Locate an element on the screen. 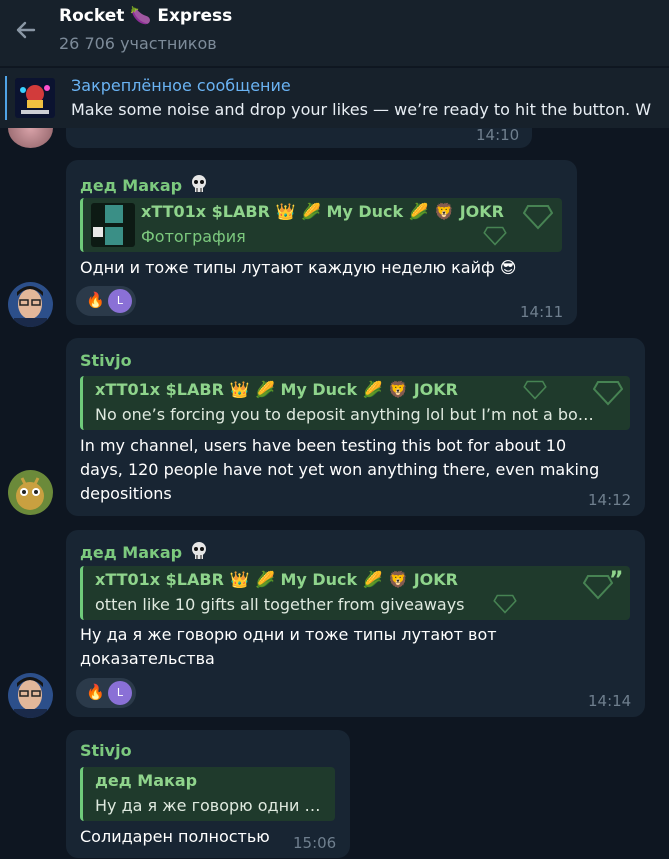 The width and height of the screenshot is (669, 859). back-arrow-icon is located at coordinates (26, 30).